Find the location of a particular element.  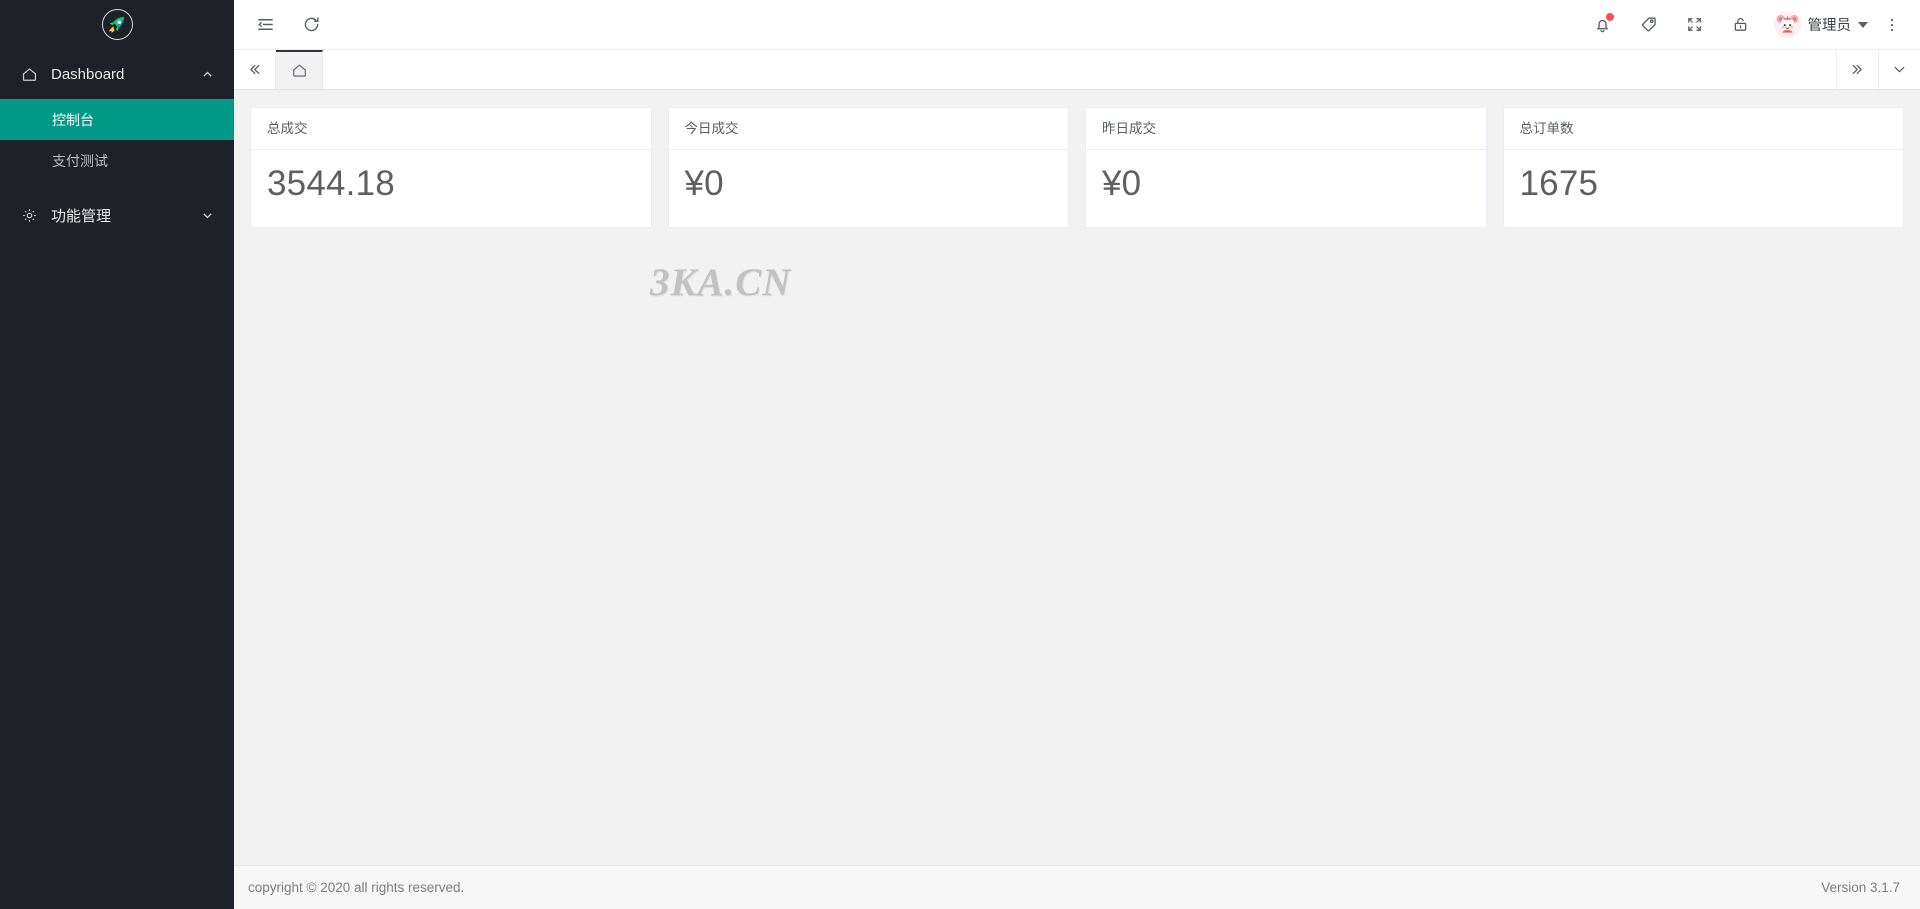

chevron-up-icon is located at coordinates (207, 74).